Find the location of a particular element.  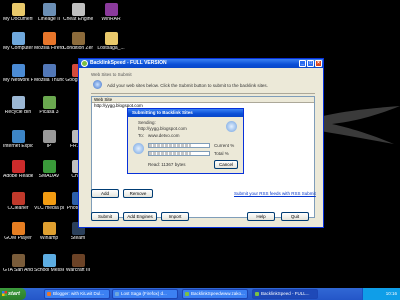

desktop-icon: My Documents is located at coordinates (18, 12).